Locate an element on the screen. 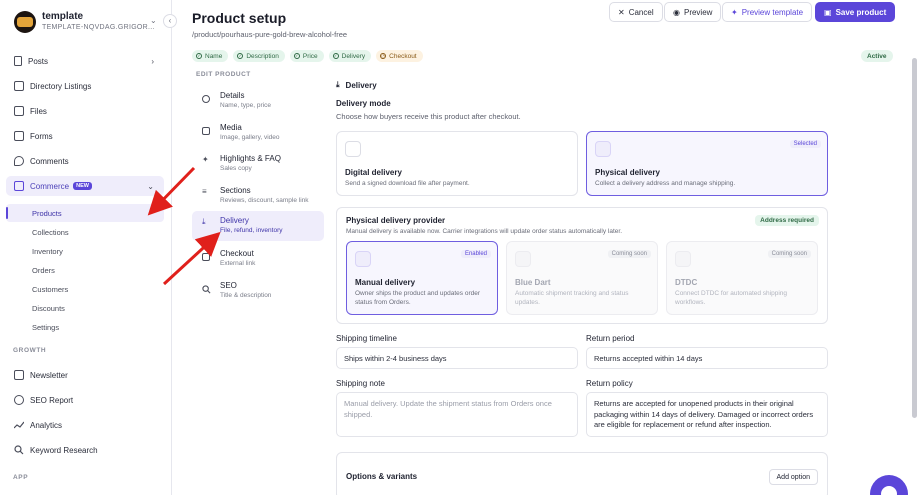 The width and height of the screenshot is (920, 495). sidebar-item-label: Files is located at coordinates (38, 111).